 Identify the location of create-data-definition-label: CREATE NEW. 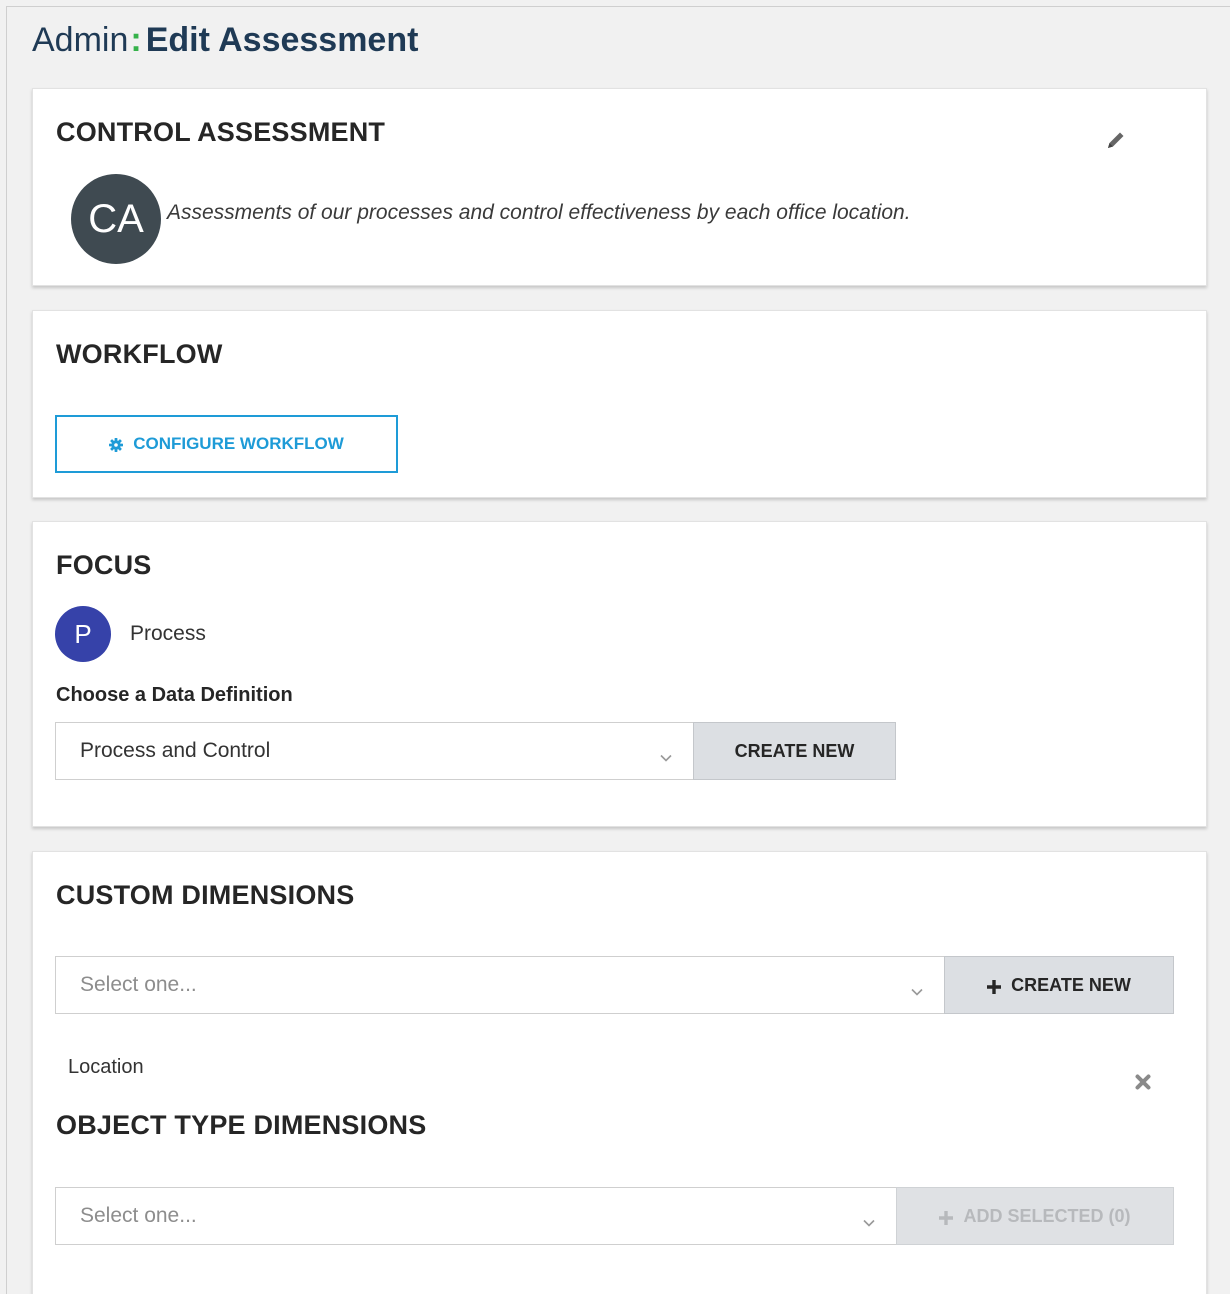
(794, 750).